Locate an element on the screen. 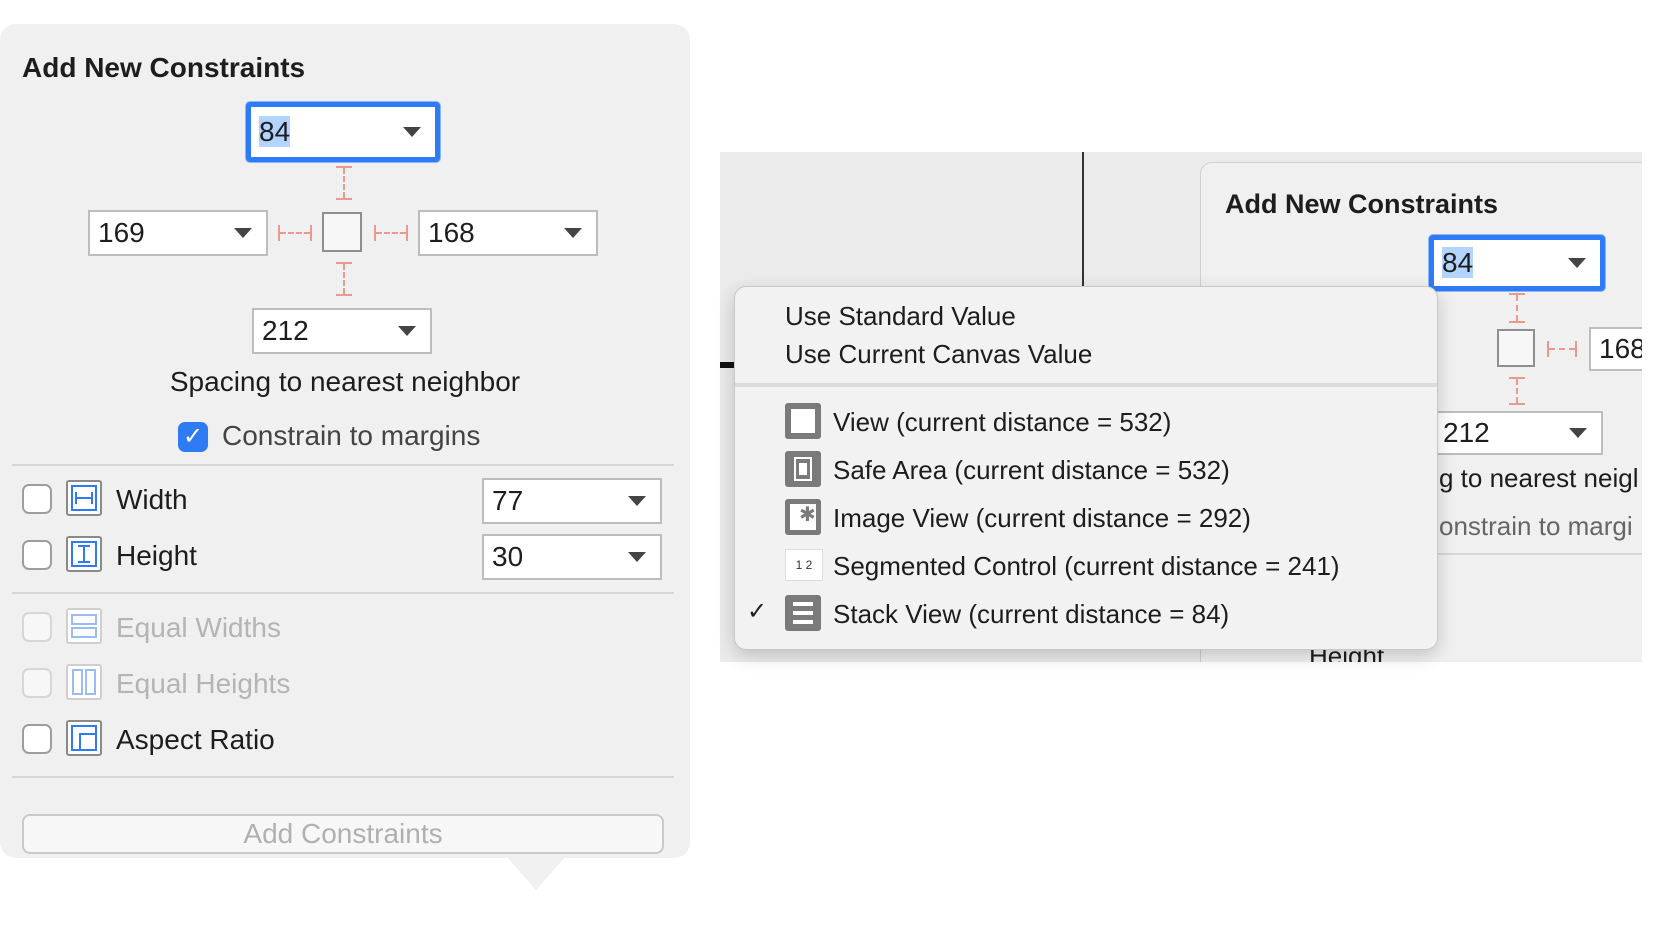 The width and height of the screenshot is (1656, 944). equal-heights-checkbox is located at coordinates (37, 683).